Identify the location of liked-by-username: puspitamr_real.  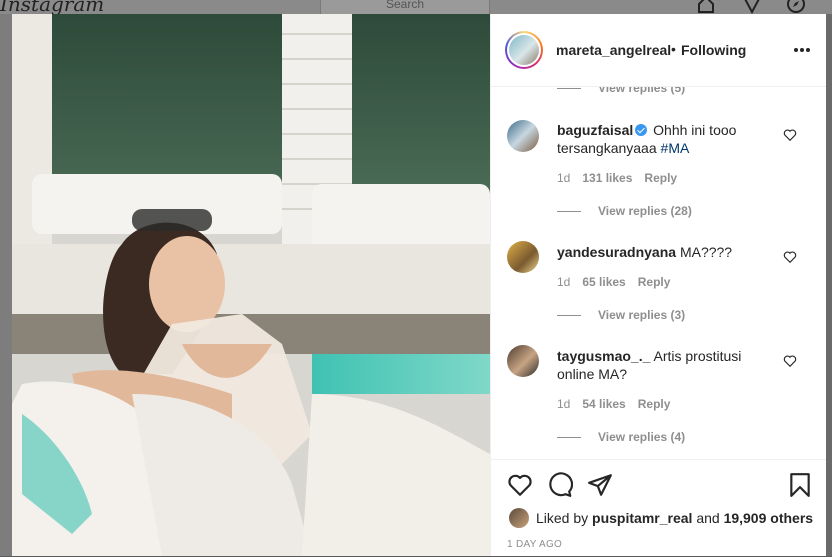
(642, 518).